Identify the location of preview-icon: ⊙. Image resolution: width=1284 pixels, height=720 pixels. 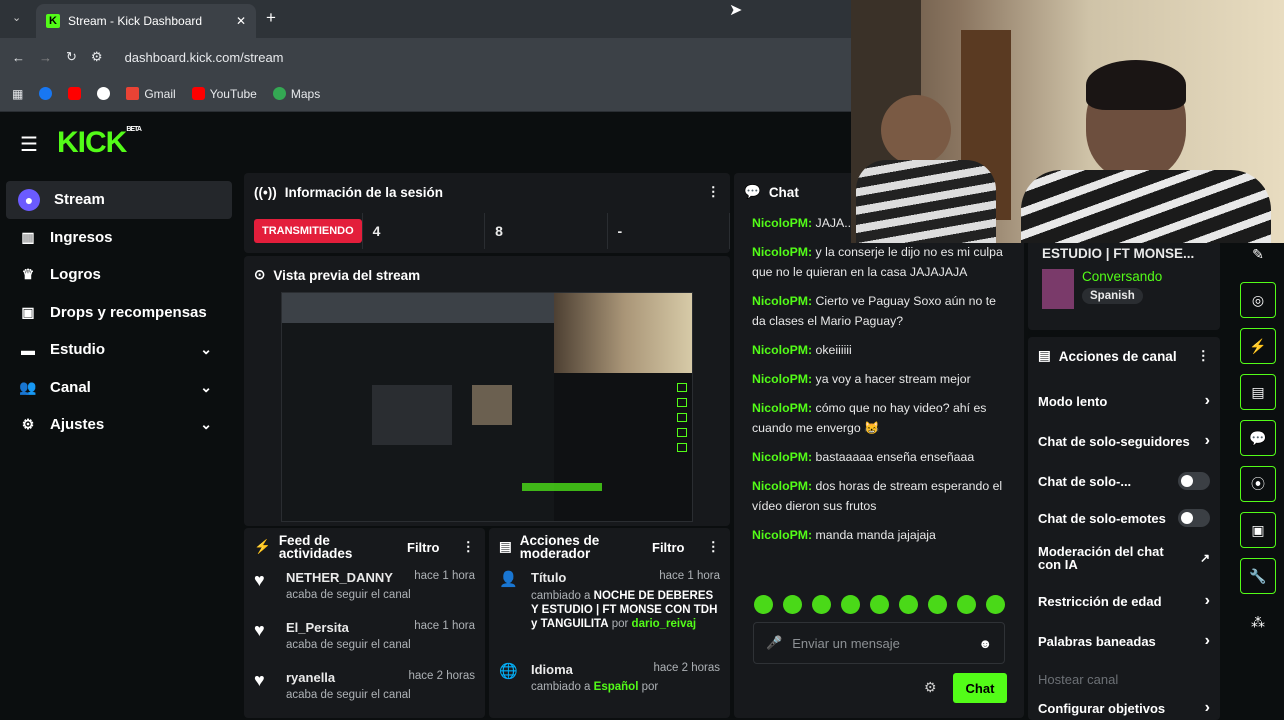
(260, 274).